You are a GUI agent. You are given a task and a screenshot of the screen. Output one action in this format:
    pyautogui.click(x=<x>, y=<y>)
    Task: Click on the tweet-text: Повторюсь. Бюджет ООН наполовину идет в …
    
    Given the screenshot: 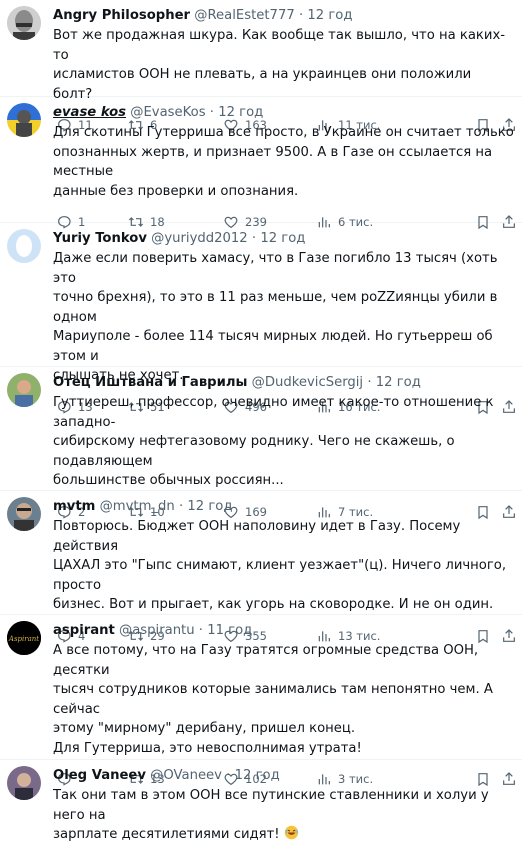 What is the action you would take?
    pyautogui.click(x=280, y=565)
    